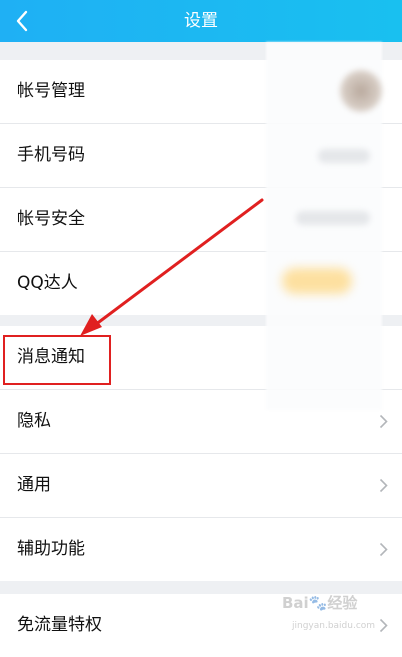  I want to click on settings-item-accessibility: 辅助功能, so click(201, 549).